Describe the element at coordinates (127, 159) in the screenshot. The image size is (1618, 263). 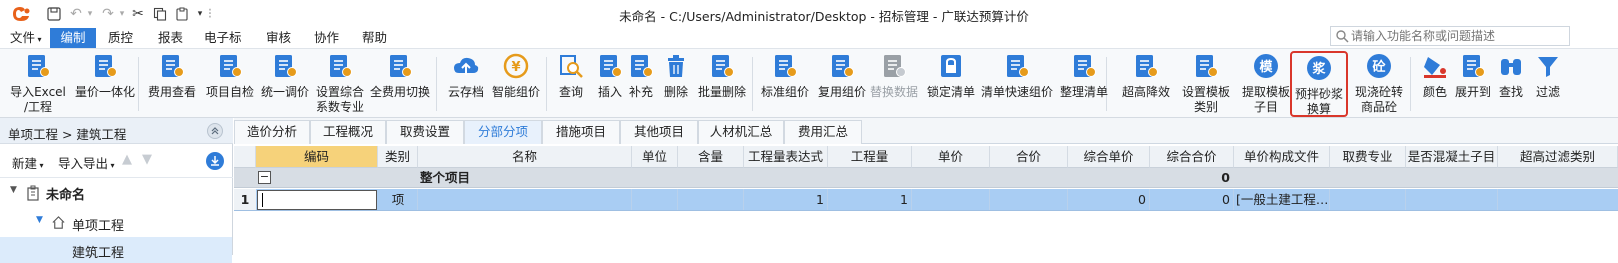
I see `move-up-icon: ▲` at that location.